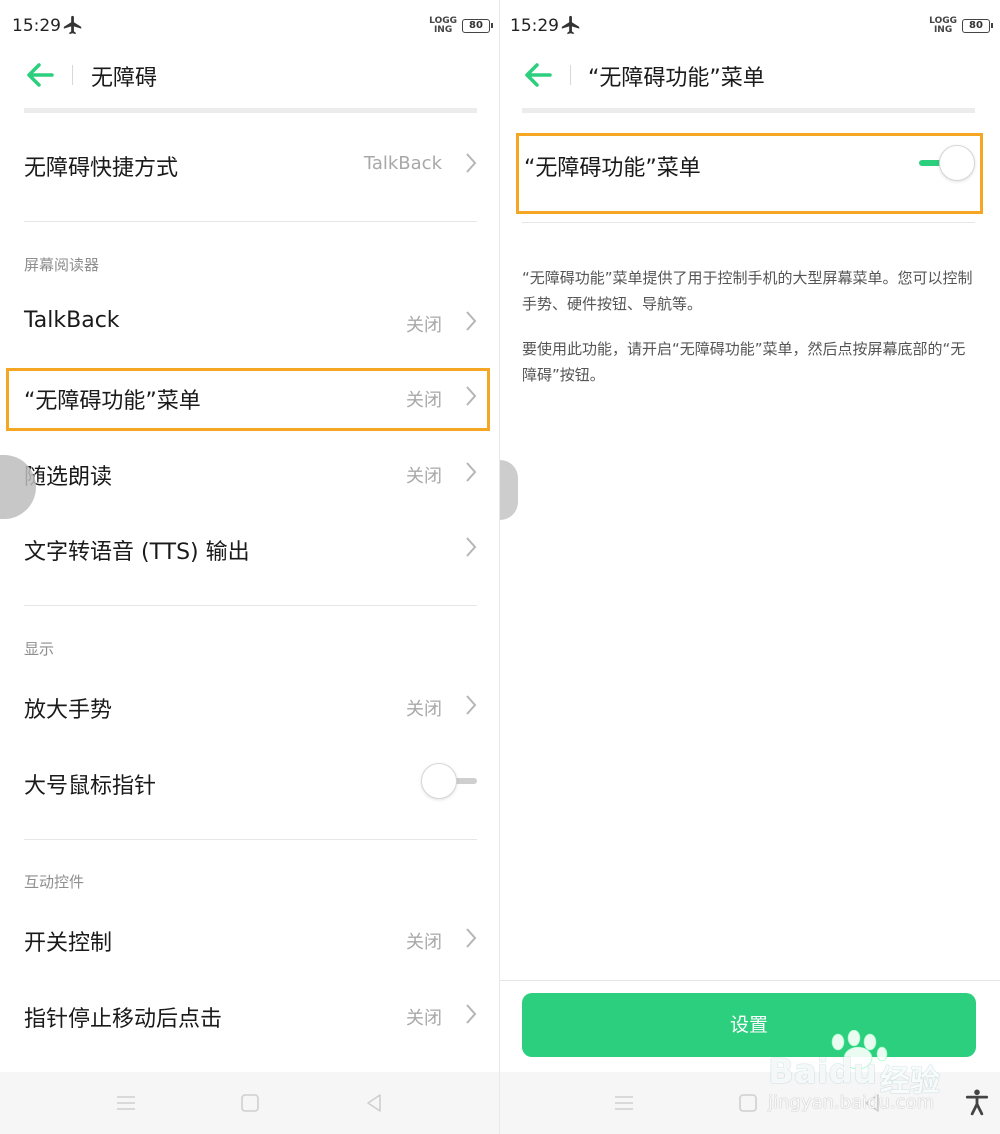 The width and height of the screenshot is (1000, 1134). I want to click on row-select-to-speak: 随选朗读 关闭, so click(249, 473).